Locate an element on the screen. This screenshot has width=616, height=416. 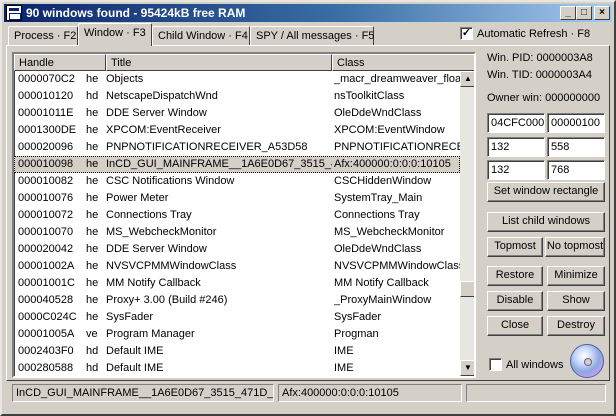
row-class: MM Notify Callback is located at coordinates (381, 283).